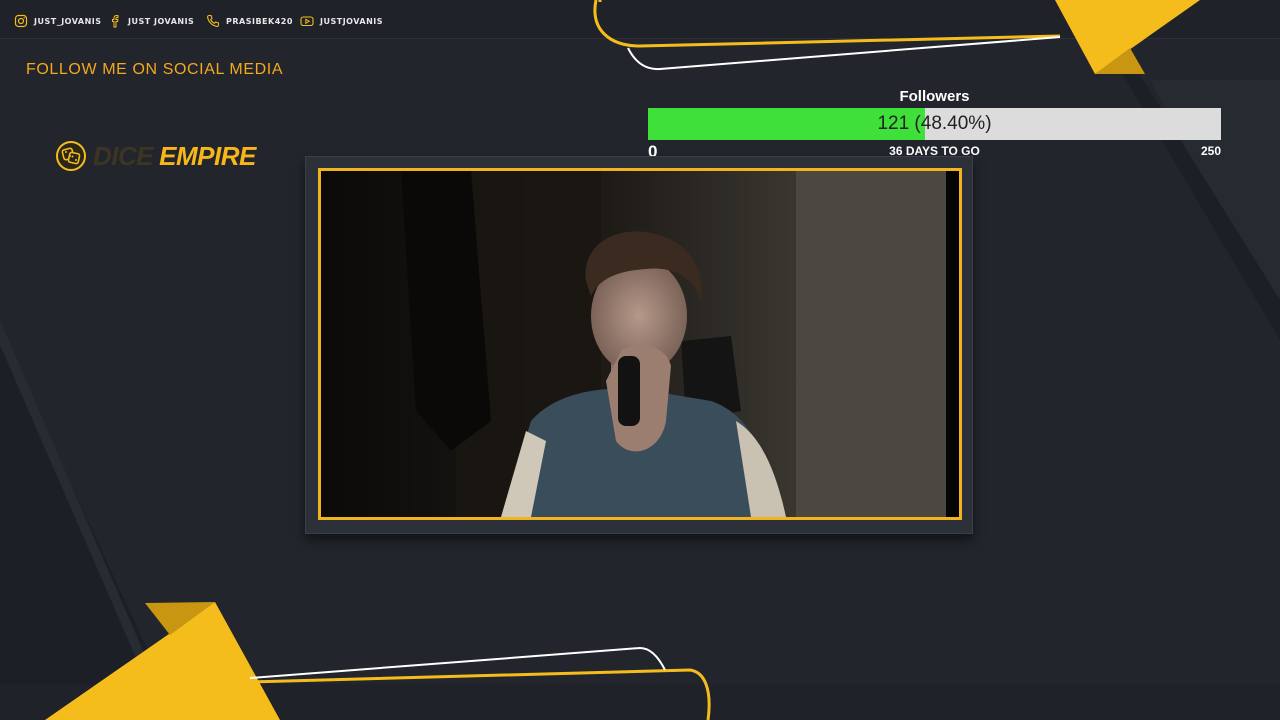 The width and height of the screenshot is (1280, 720). What do you see at coordinates (21, 21) in the screenshot?
I see `instagram-icon` at bounding box center [21, 21].